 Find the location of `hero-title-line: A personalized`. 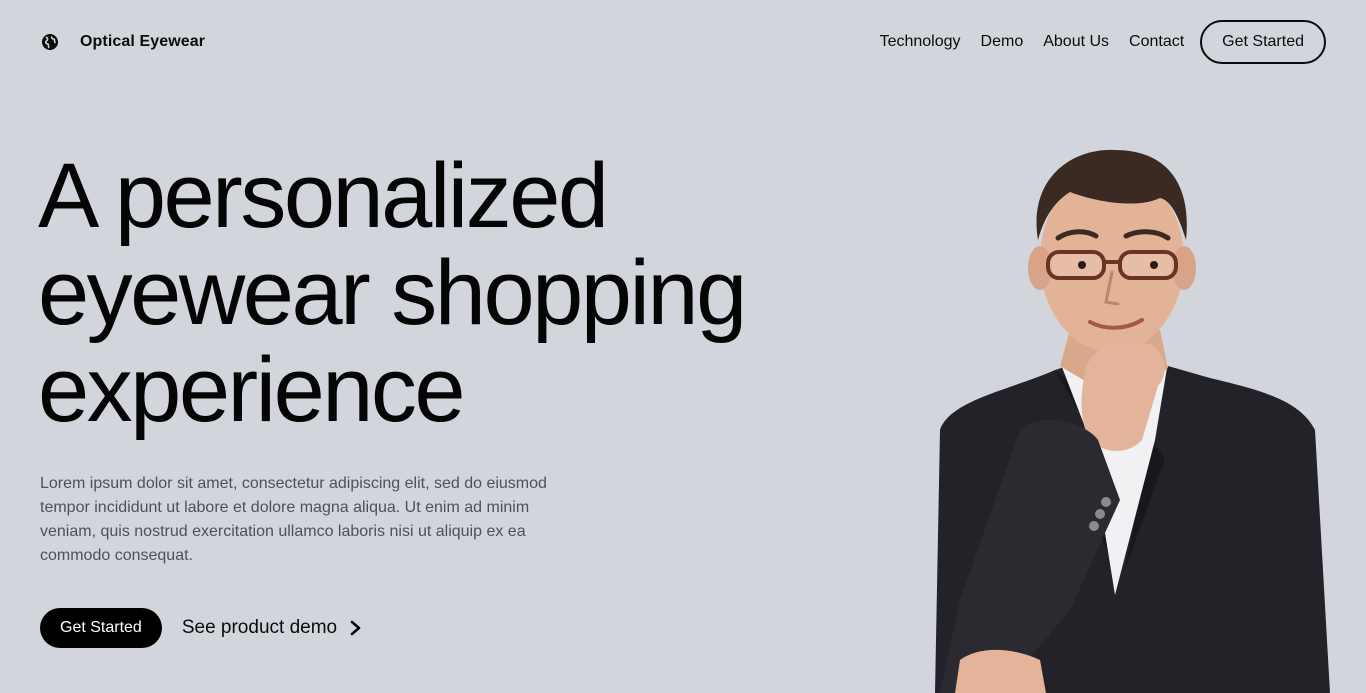

hero-title-line: A personalized is located at coordinates (323, 196).